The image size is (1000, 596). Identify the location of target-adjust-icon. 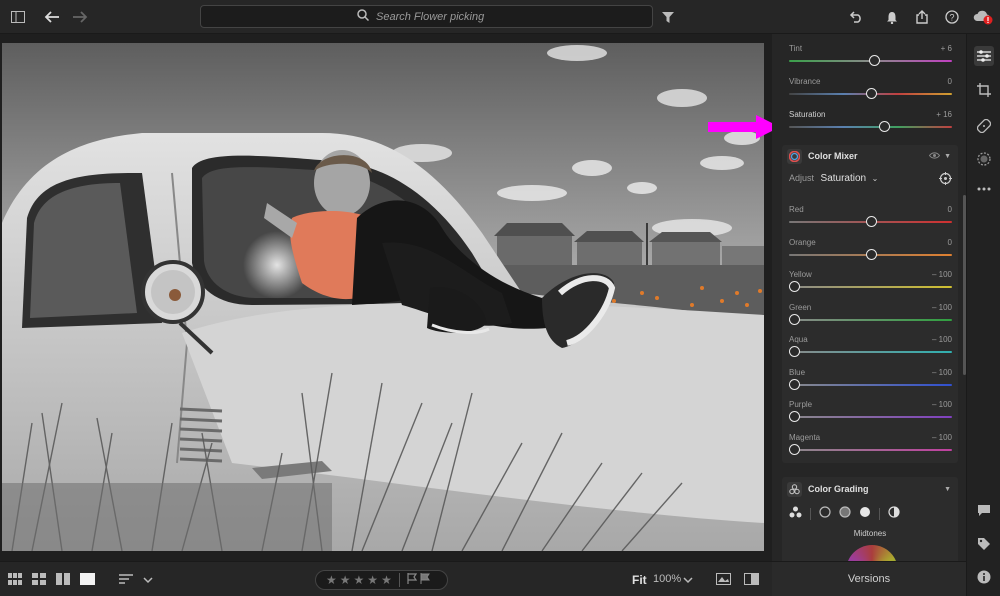
(945, 181).